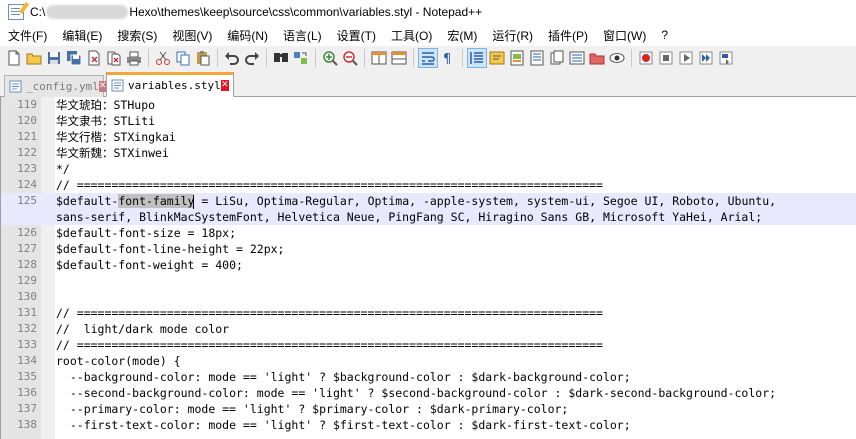 This screenshot has width=856, height=439. What do you see at coordinates (62, 86) in the screenshot?
I see `tab-label: _config.yml` at bounding box center [62, 86].